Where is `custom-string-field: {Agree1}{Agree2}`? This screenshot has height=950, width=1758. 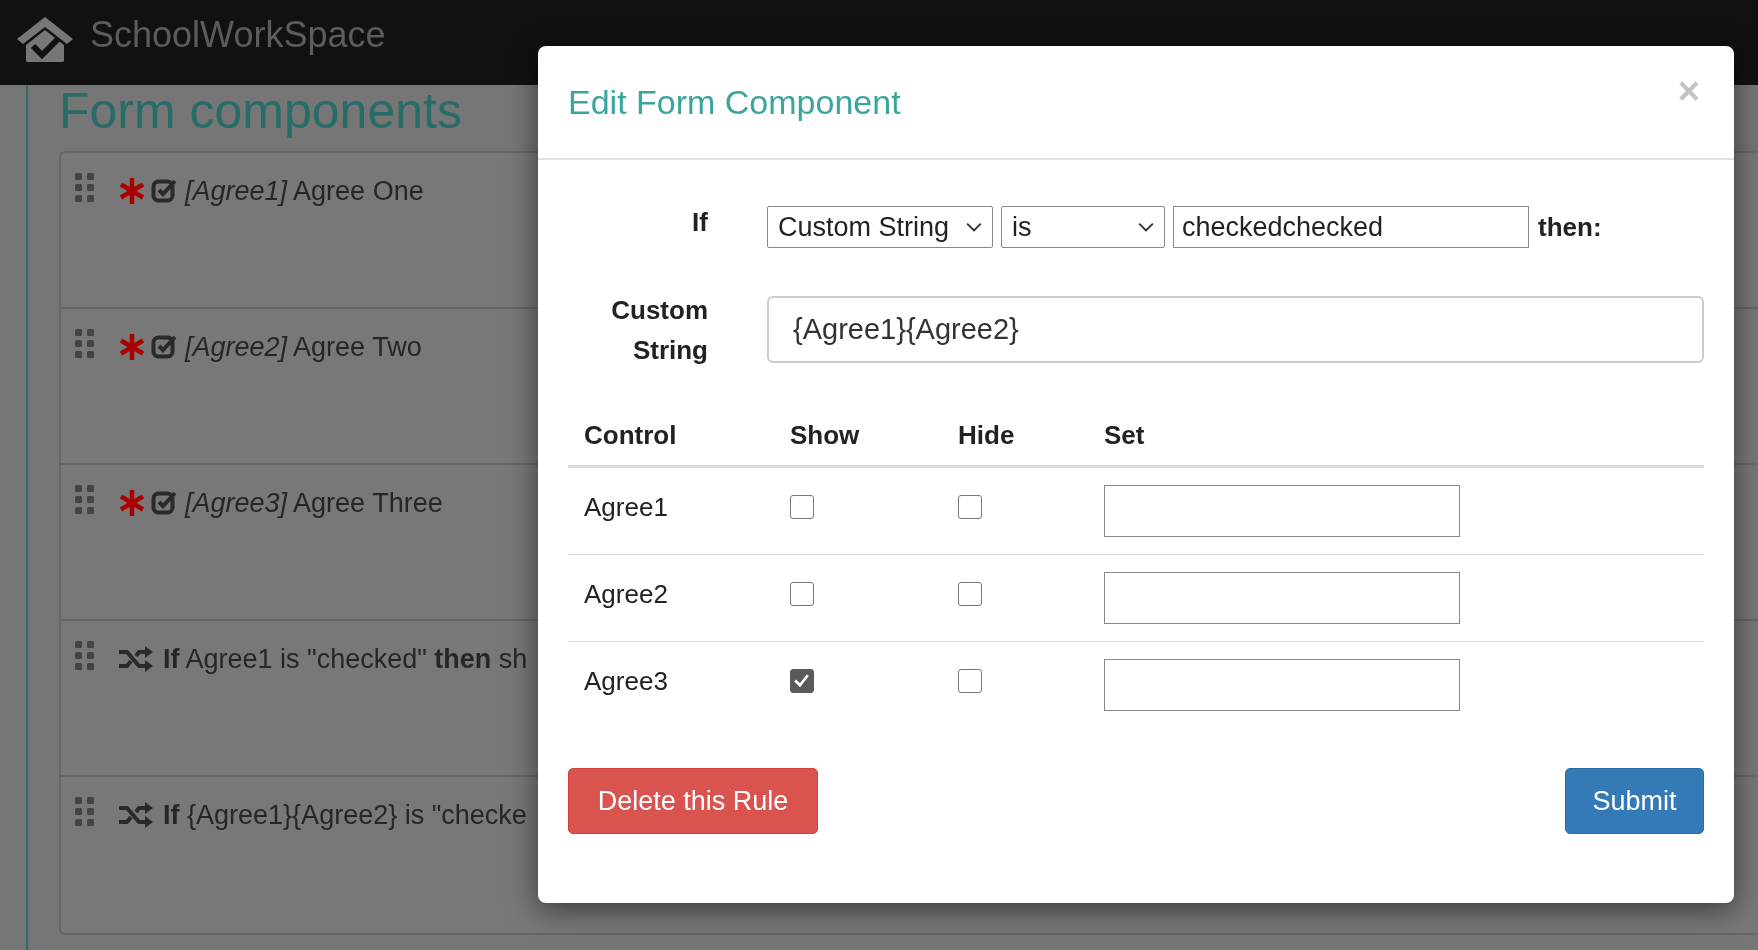 custom-string-field: {Agree1}{Agree2} is located at coordinates (1235, 329).